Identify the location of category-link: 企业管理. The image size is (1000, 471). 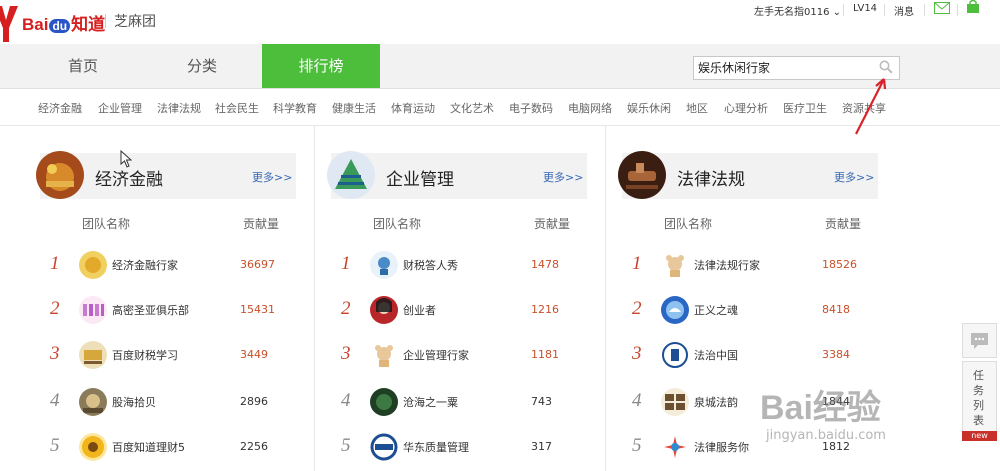
(120, 108).